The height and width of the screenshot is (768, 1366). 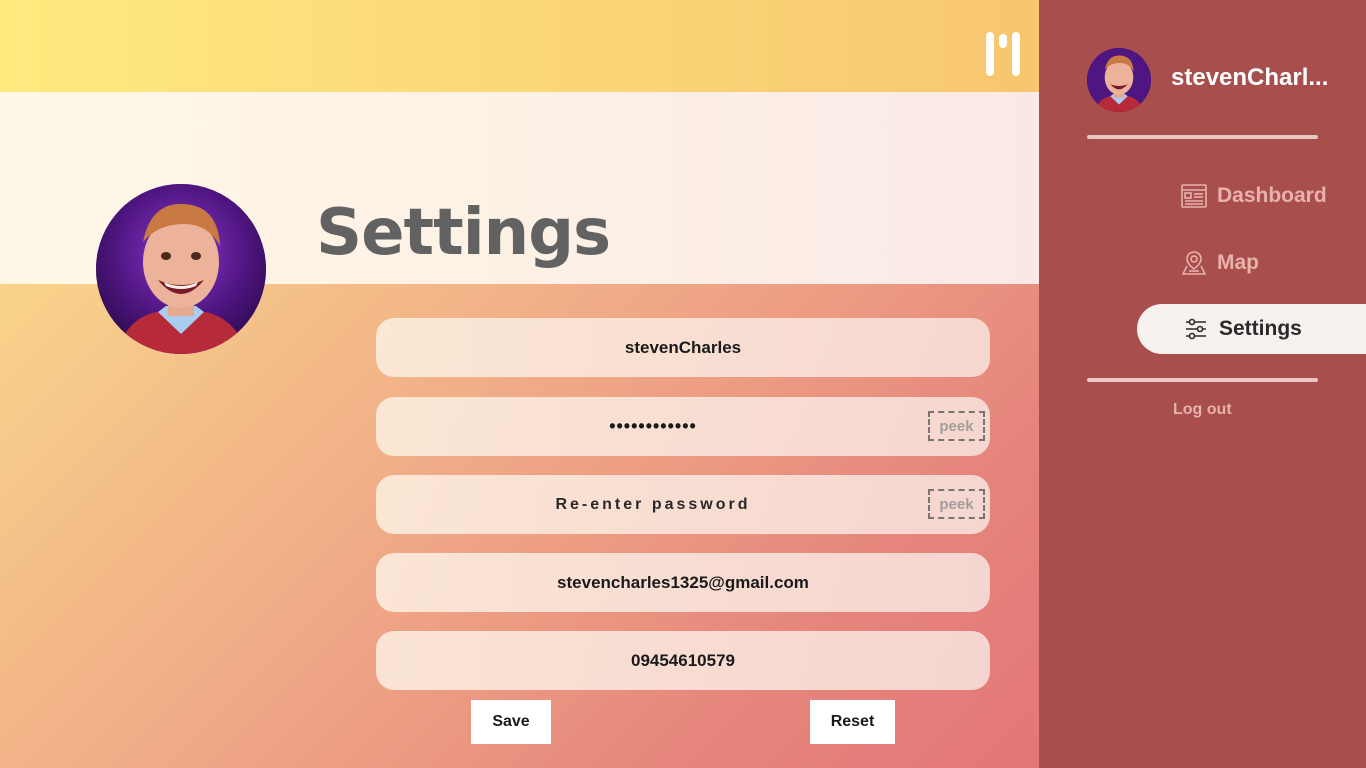 What do you see at coordinates (1238, 262) in the screenshot?
I see `nav-label-map: Map` at bounding box center [1238, 262].